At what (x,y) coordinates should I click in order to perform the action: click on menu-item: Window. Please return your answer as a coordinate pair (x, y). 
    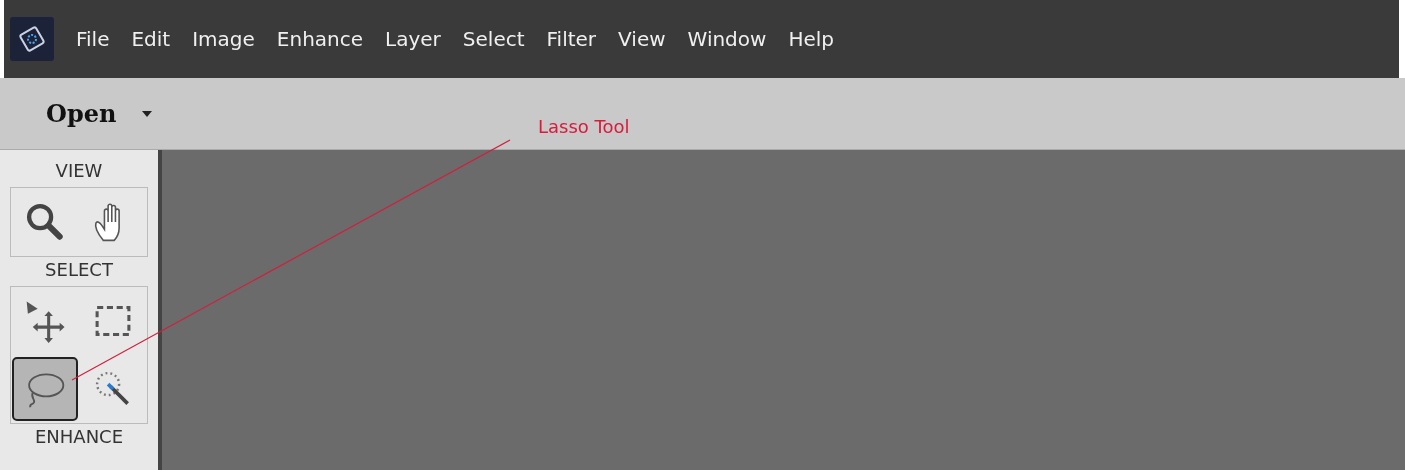
    Looking at the image, I should click on (727, 39).